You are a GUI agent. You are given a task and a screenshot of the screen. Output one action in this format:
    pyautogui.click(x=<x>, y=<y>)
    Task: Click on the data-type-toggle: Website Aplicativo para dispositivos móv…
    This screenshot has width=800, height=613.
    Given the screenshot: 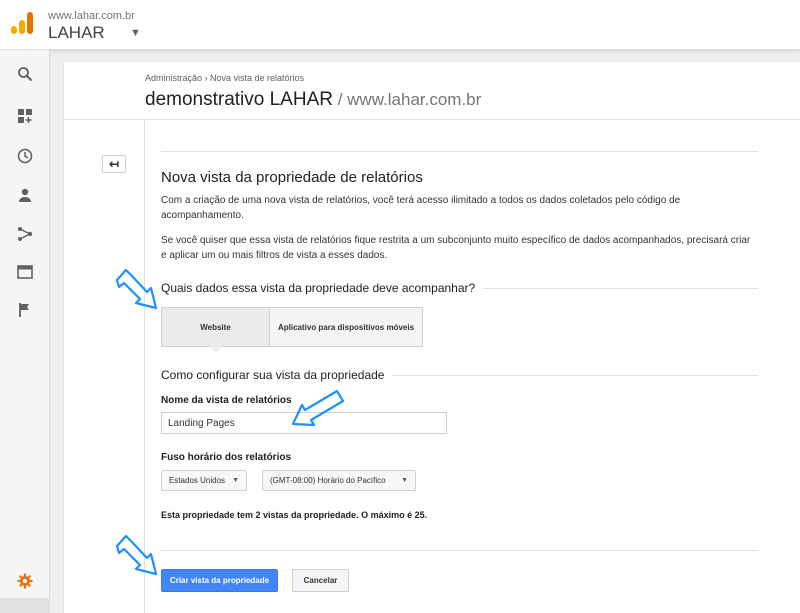 What is the action you would take?
    pyautogui.click(x=292, y=330)
    